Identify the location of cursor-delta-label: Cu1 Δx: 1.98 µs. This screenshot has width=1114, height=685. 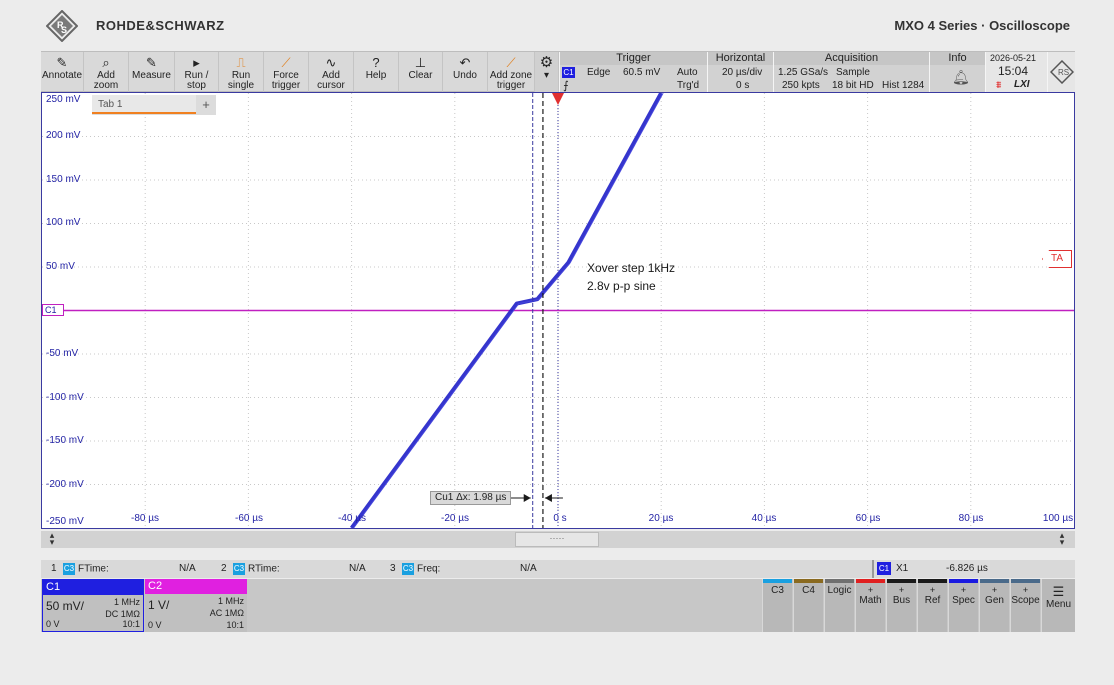
(471, 498).